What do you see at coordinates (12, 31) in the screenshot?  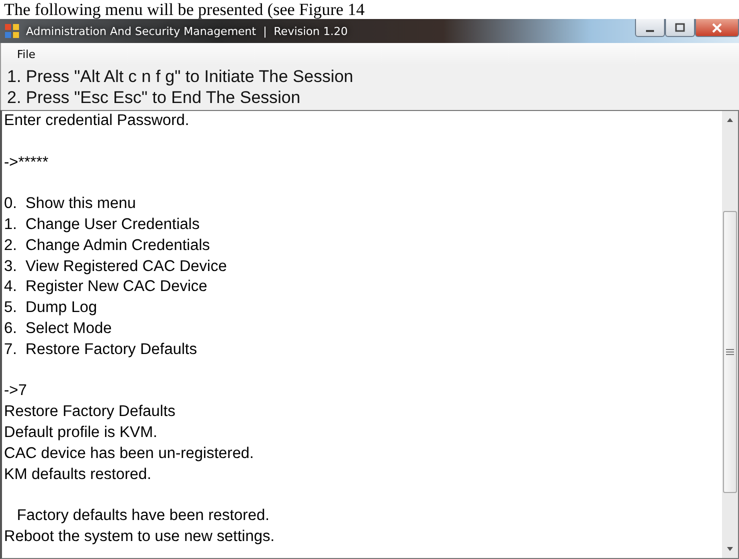 I see `app-icon` at bounding box center [12, 31].